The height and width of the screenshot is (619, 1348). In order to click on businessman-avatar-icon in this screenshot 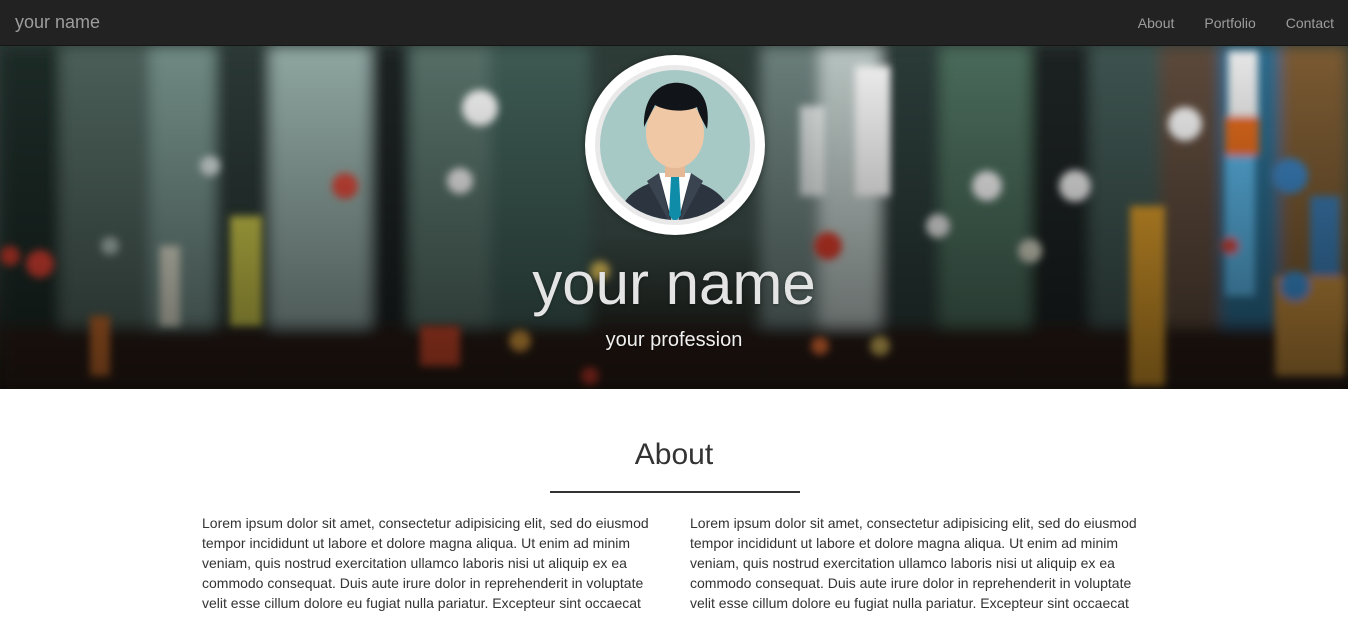, I will do `click(675, 145)`.